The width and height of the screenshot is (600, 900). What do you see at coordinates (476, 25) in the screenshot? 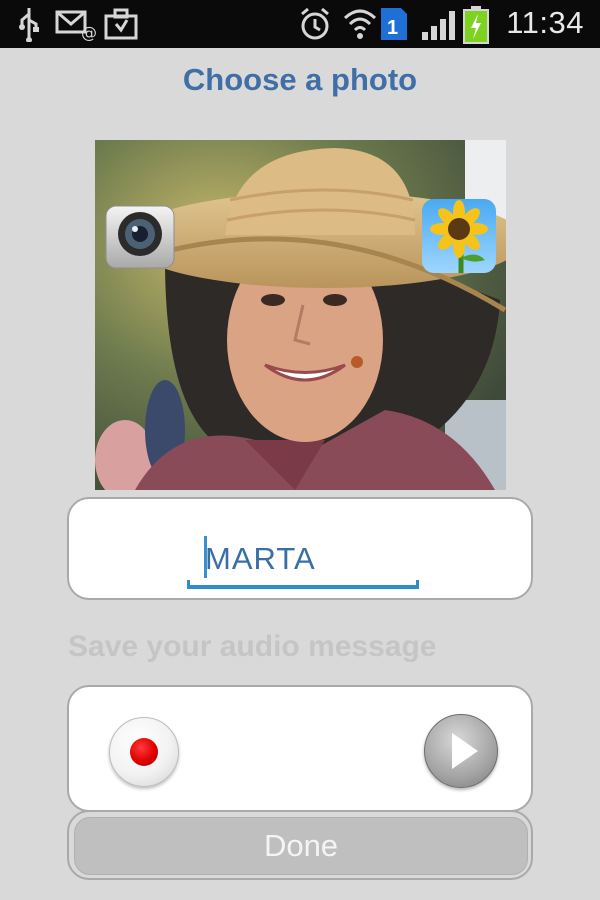
I see `battery-icon` at bounding box center [476, 25].